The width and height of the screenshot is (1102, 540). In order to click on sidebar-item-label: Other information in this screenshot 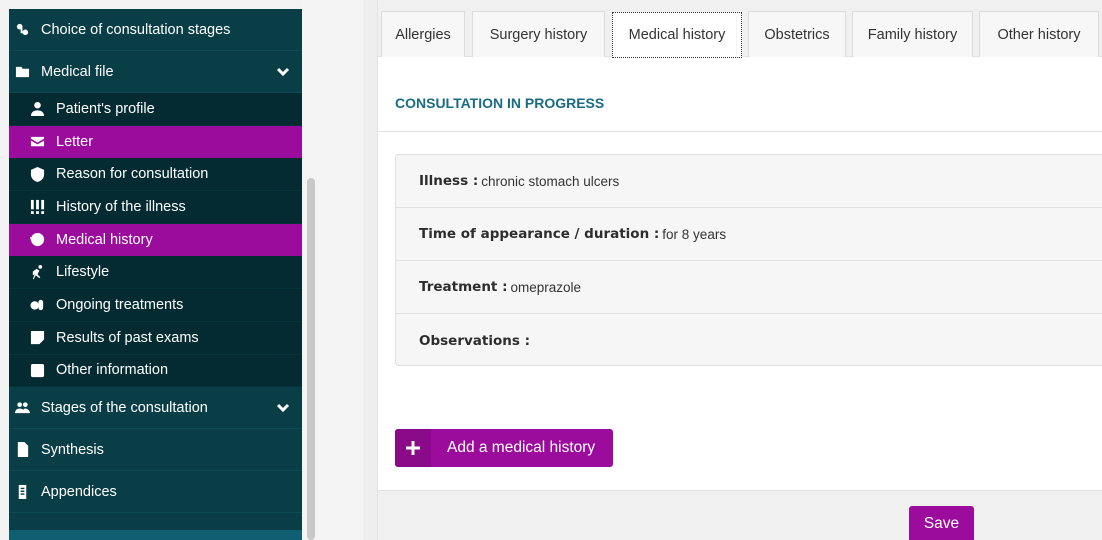, I will do `click(112, 370)`.